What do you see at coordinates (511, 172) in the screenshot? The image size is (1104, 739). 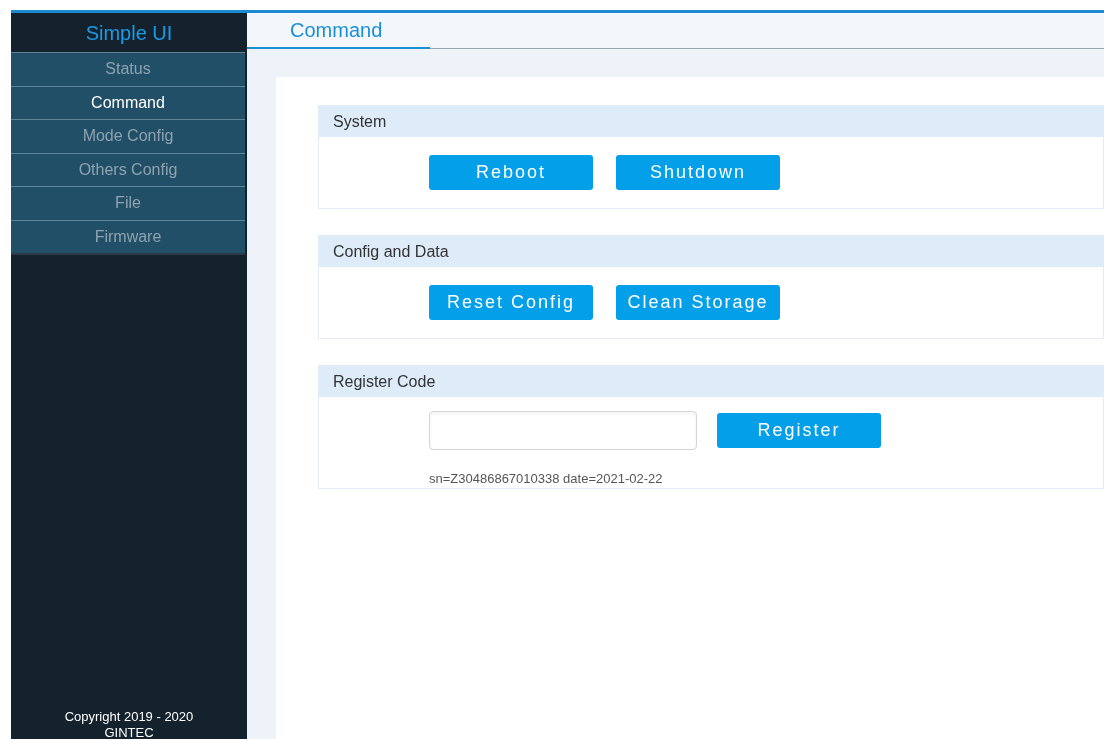 I see `action-button: Reboot` at bounding box center [511, 172].